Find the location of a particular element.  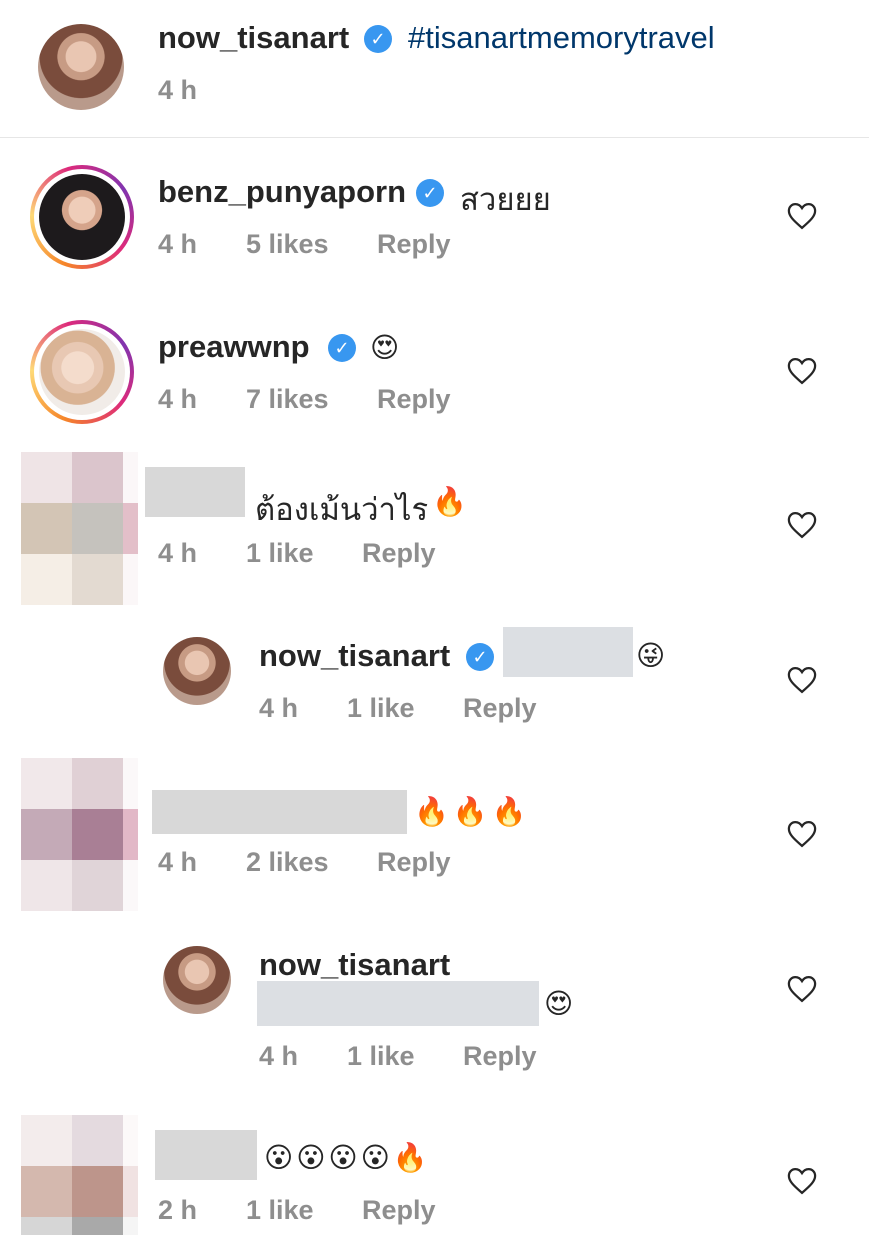

divider is located at coordinates (434, 137).